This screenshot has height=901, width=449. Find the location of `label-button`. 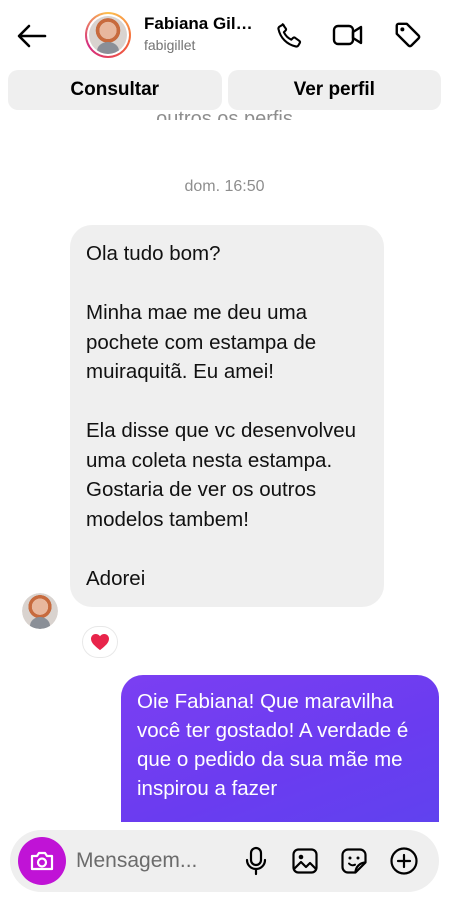

label-button is located at coordinates (408, 35).